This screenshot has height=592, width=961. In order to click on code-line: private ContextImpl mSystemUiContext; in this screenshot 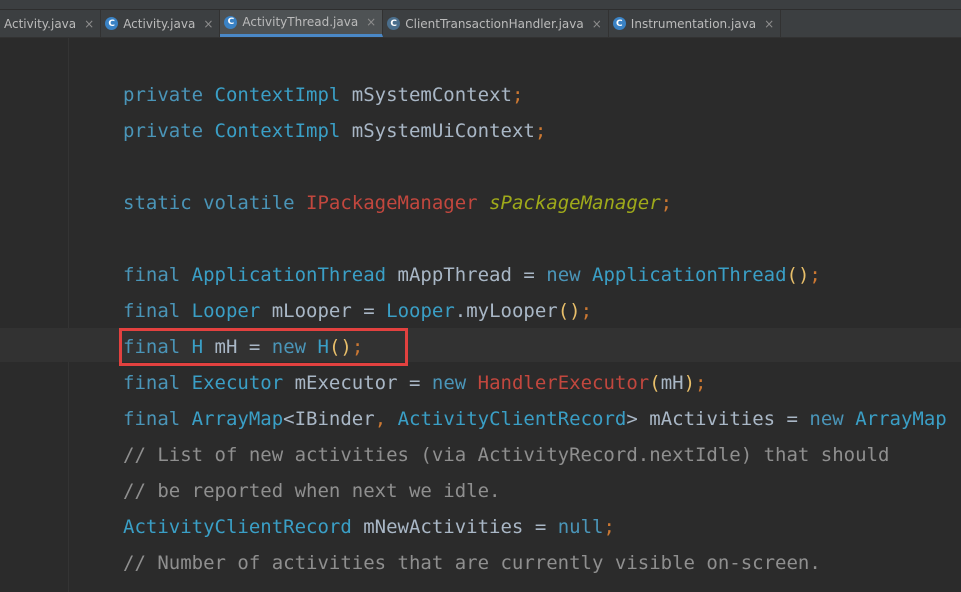, I will do `click(535, 131)`.